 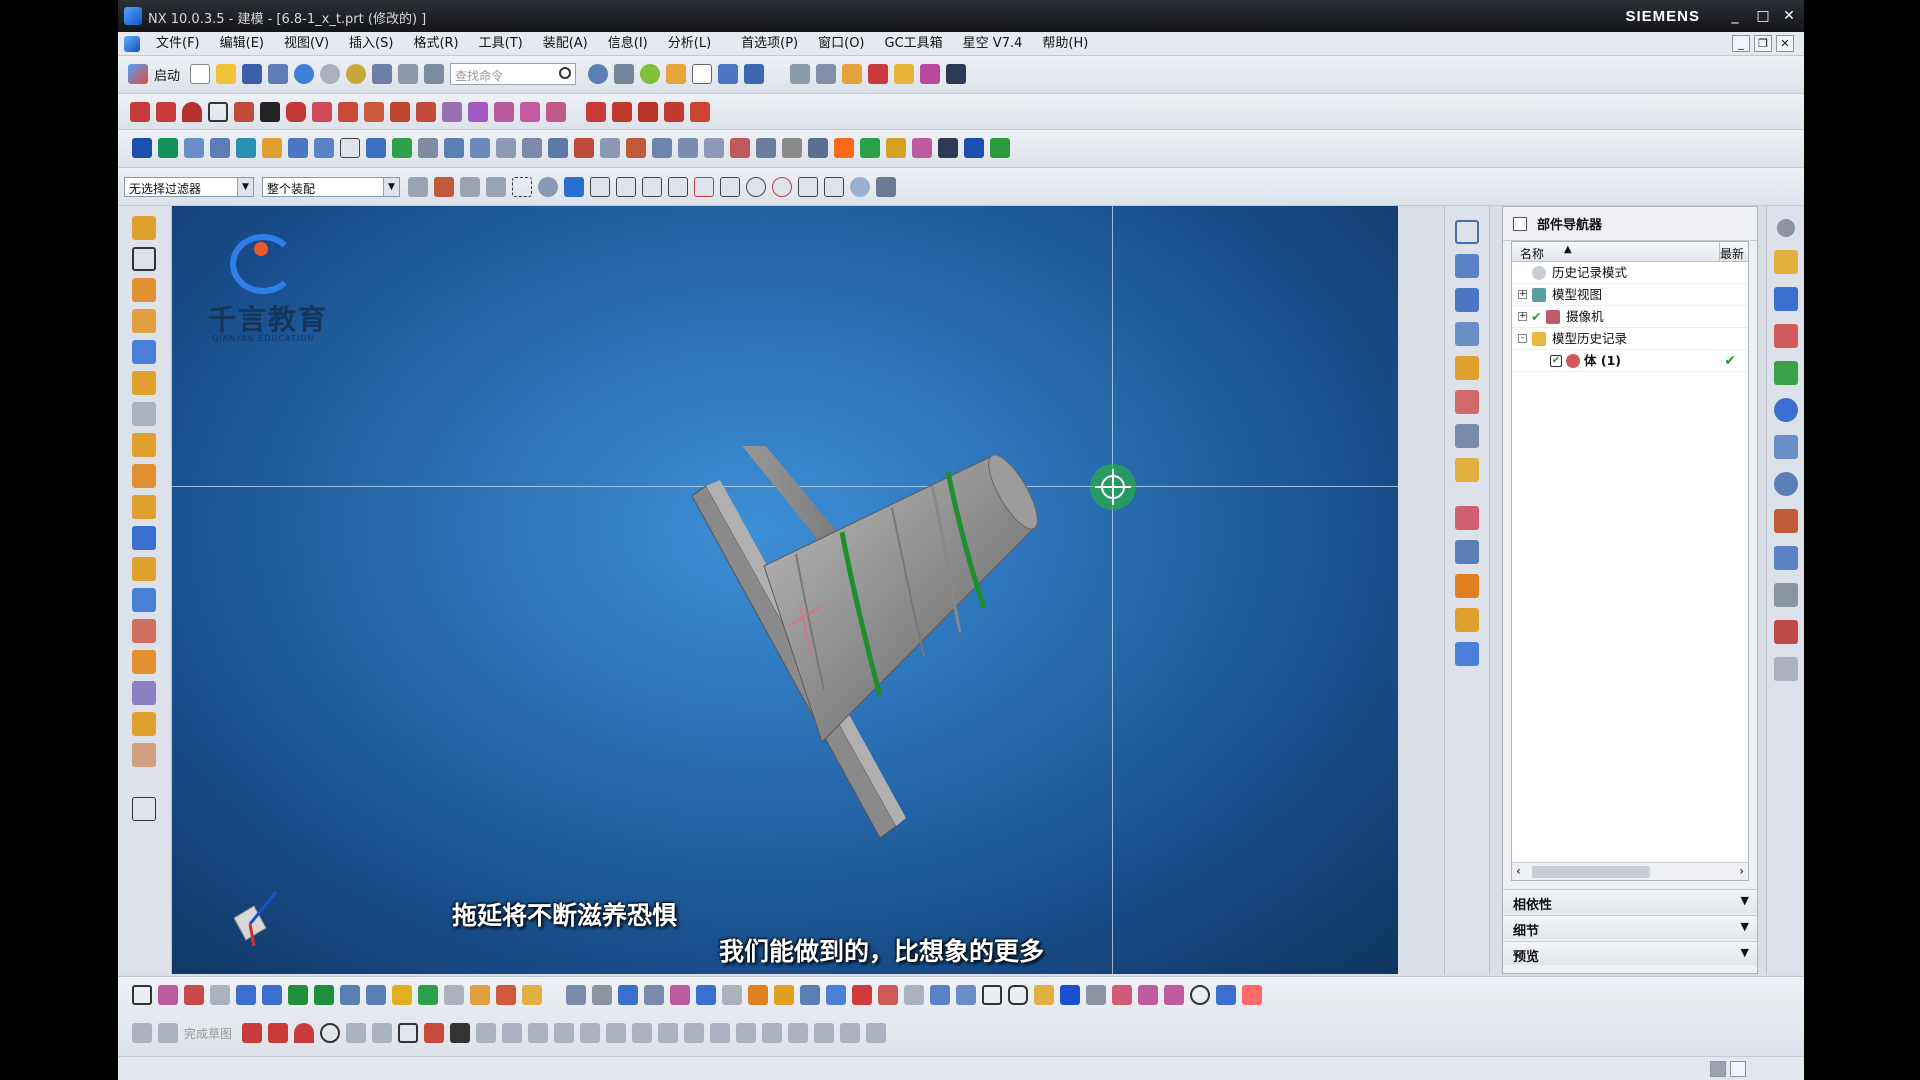 I want to click on pink-grid-icon, so click(x=1122, y=995).